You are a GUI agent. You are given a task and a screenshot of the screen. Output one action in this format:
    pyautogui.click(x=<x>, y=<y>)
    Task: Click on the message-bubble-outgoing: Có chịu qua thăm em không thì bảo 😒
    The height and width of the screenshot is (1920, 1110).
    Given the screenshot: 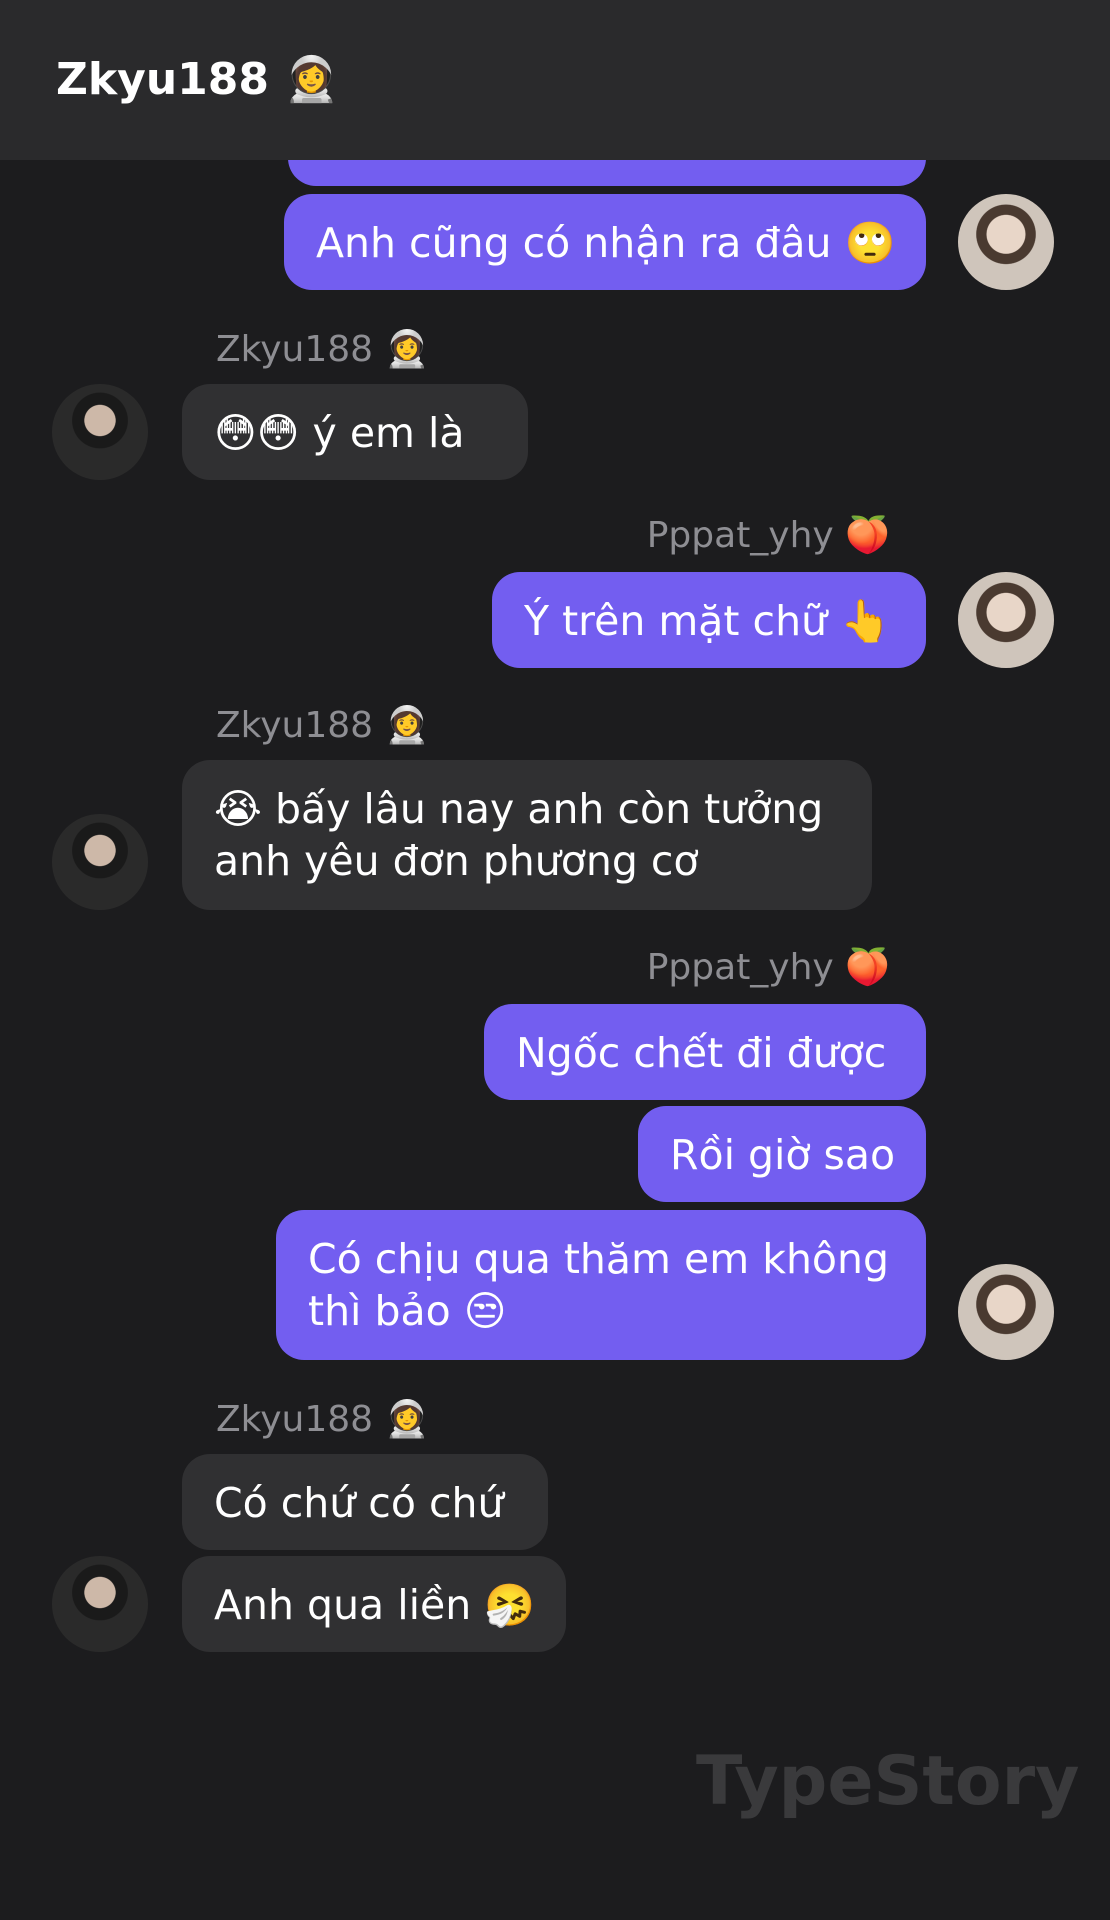 What is the action you would take?
    pyautogui.click(x=601, y=1285)
    